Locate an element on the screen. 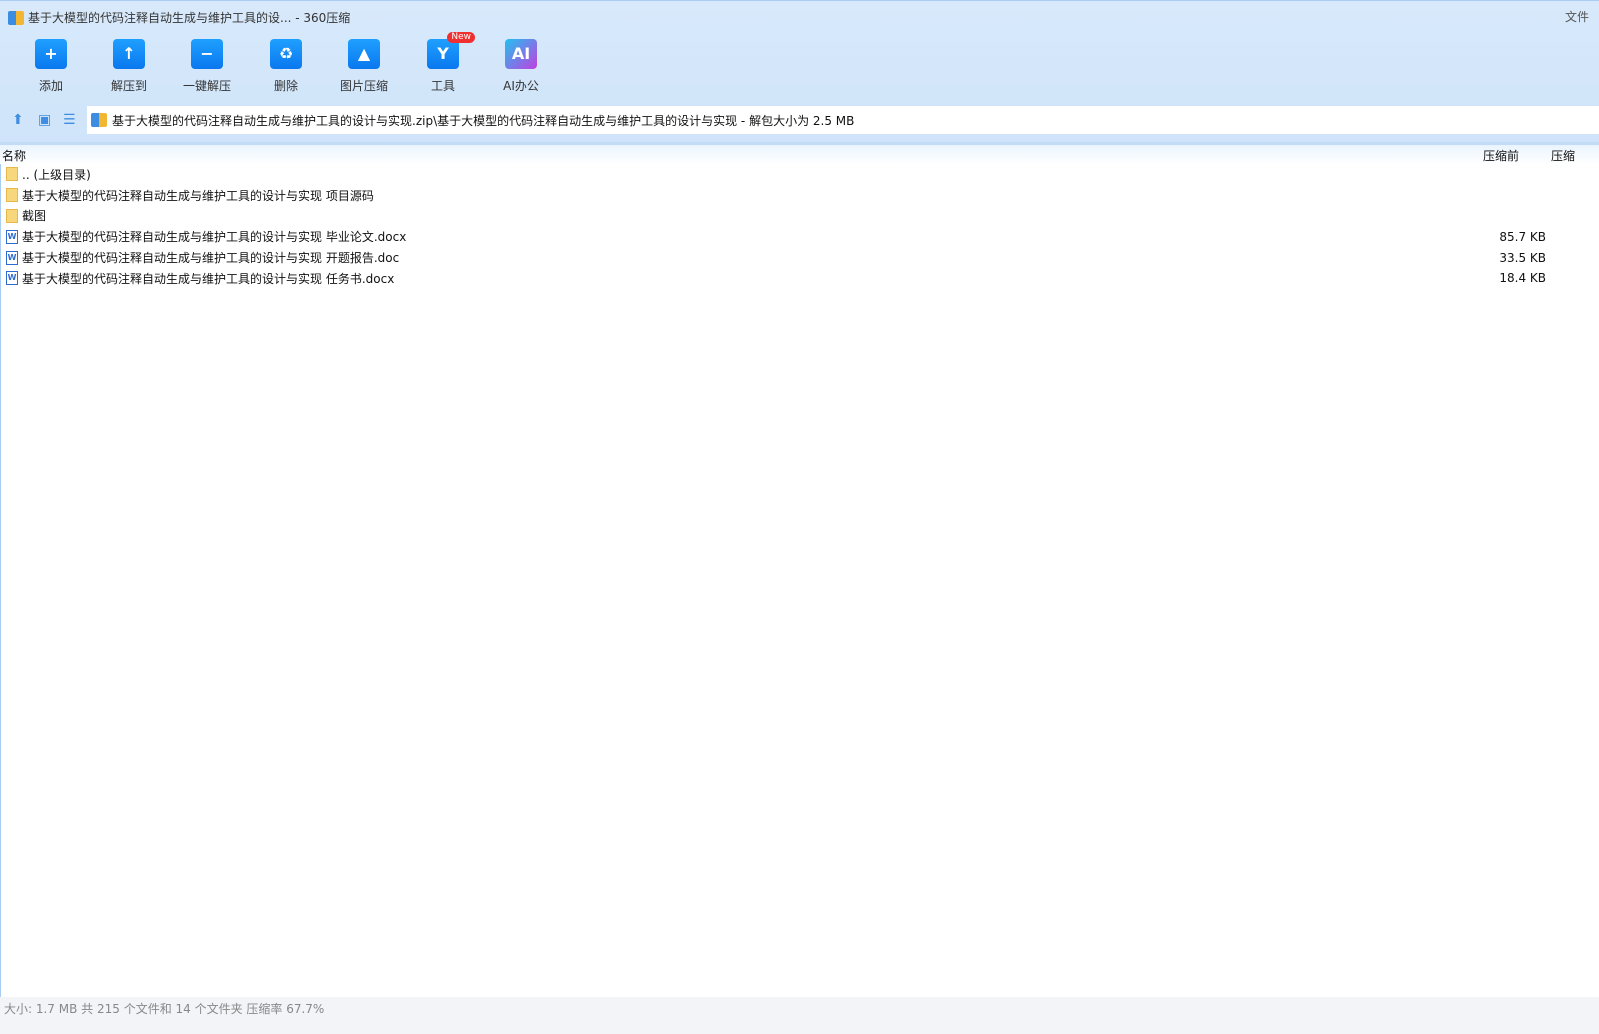  file-size: 33.5 KB is located at coordinates (1522, 257).